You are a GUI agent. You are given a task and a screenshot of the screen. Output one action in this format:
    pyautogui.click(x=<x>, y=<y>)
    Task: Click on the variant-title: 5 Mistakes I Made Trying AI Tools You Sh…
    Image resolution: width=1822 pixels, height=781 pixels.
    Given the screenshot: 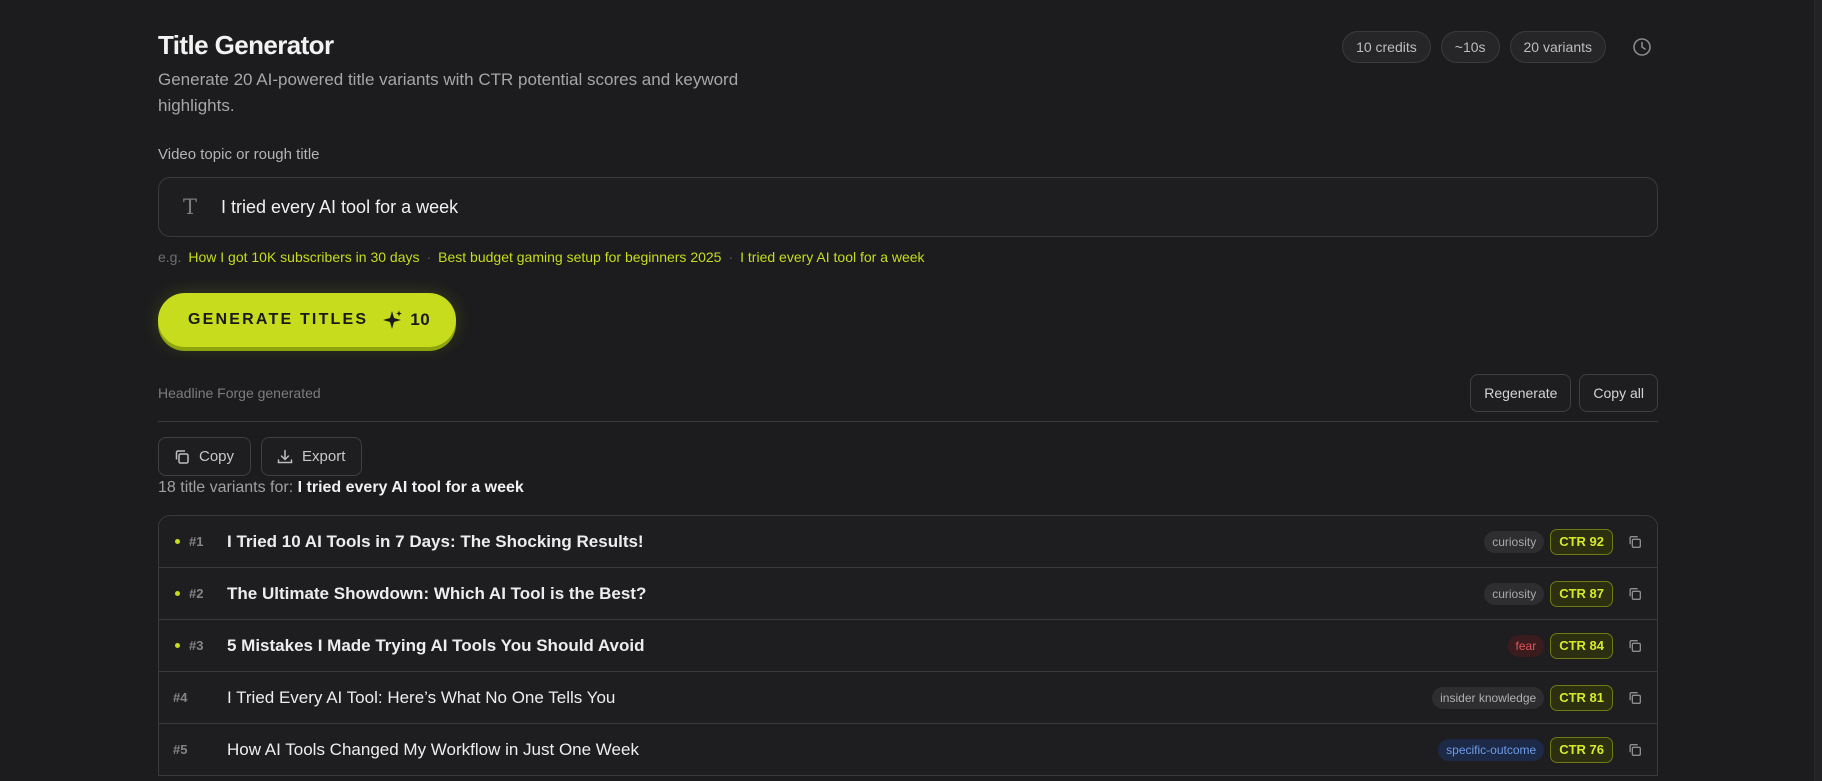 What is the action you would take?
    pyautogui.click(x=436, y=645)
    